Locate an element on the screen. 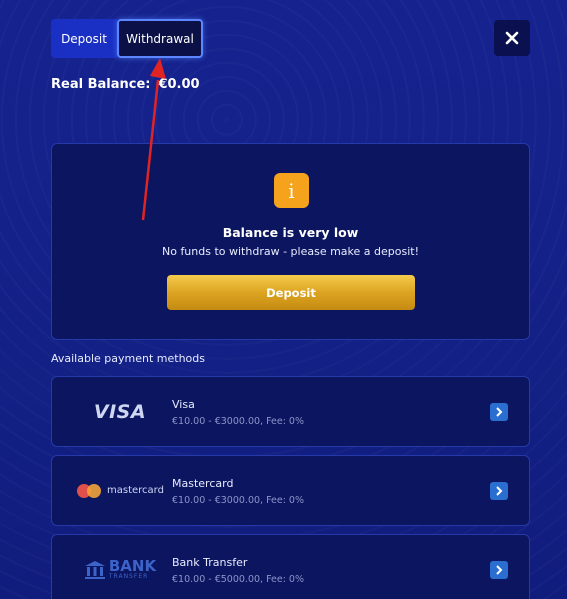 The width and height of the screenshot is (567, 599). bank-logo-subtext: TRANSFER is located at coordinates (128, 576).